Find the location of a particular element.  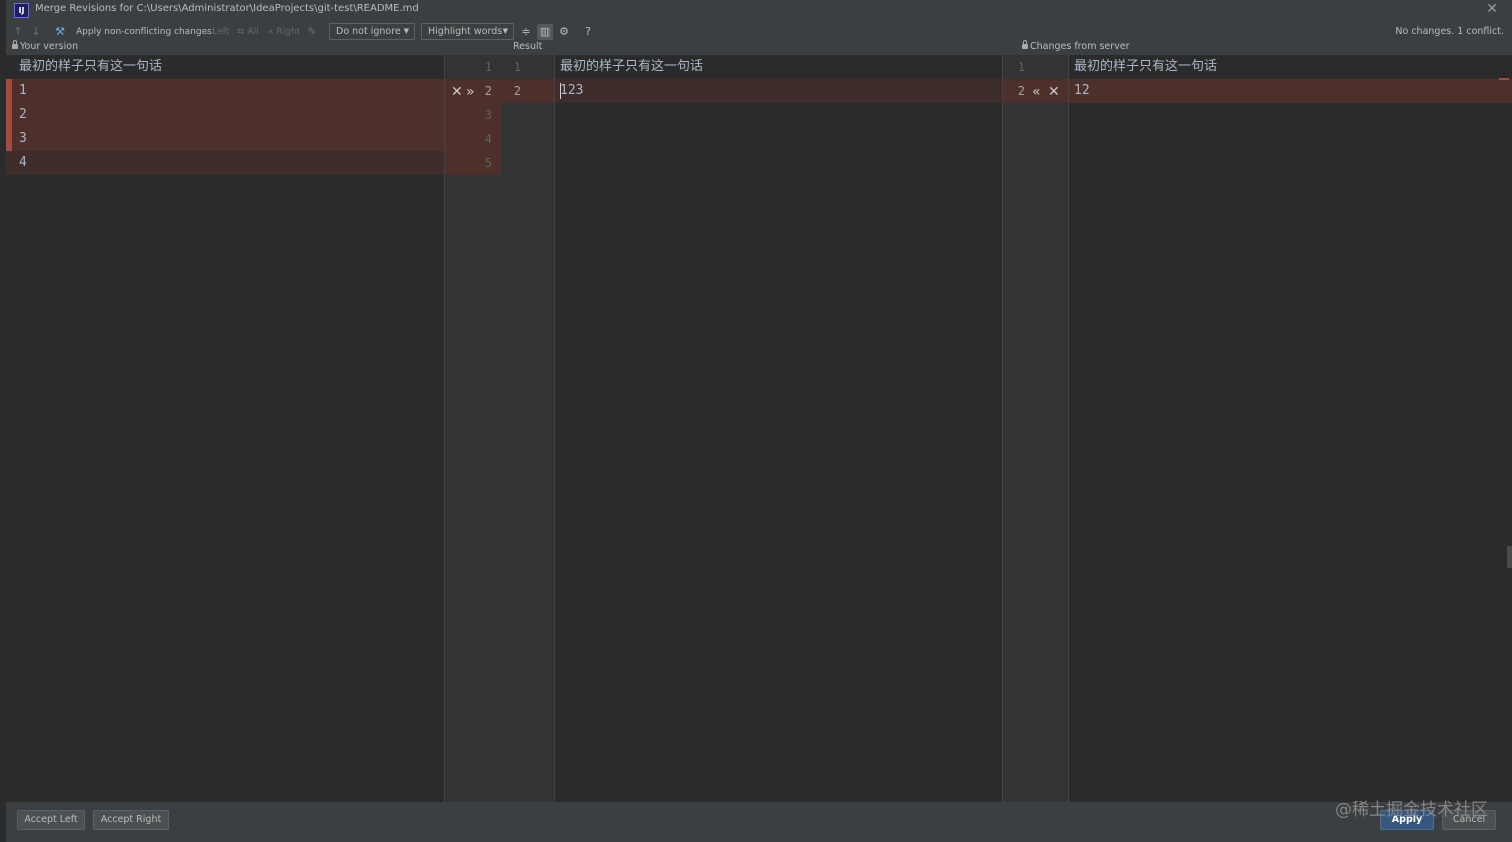

accept-right-change-icon: « is located at coordinates (1036, 92).